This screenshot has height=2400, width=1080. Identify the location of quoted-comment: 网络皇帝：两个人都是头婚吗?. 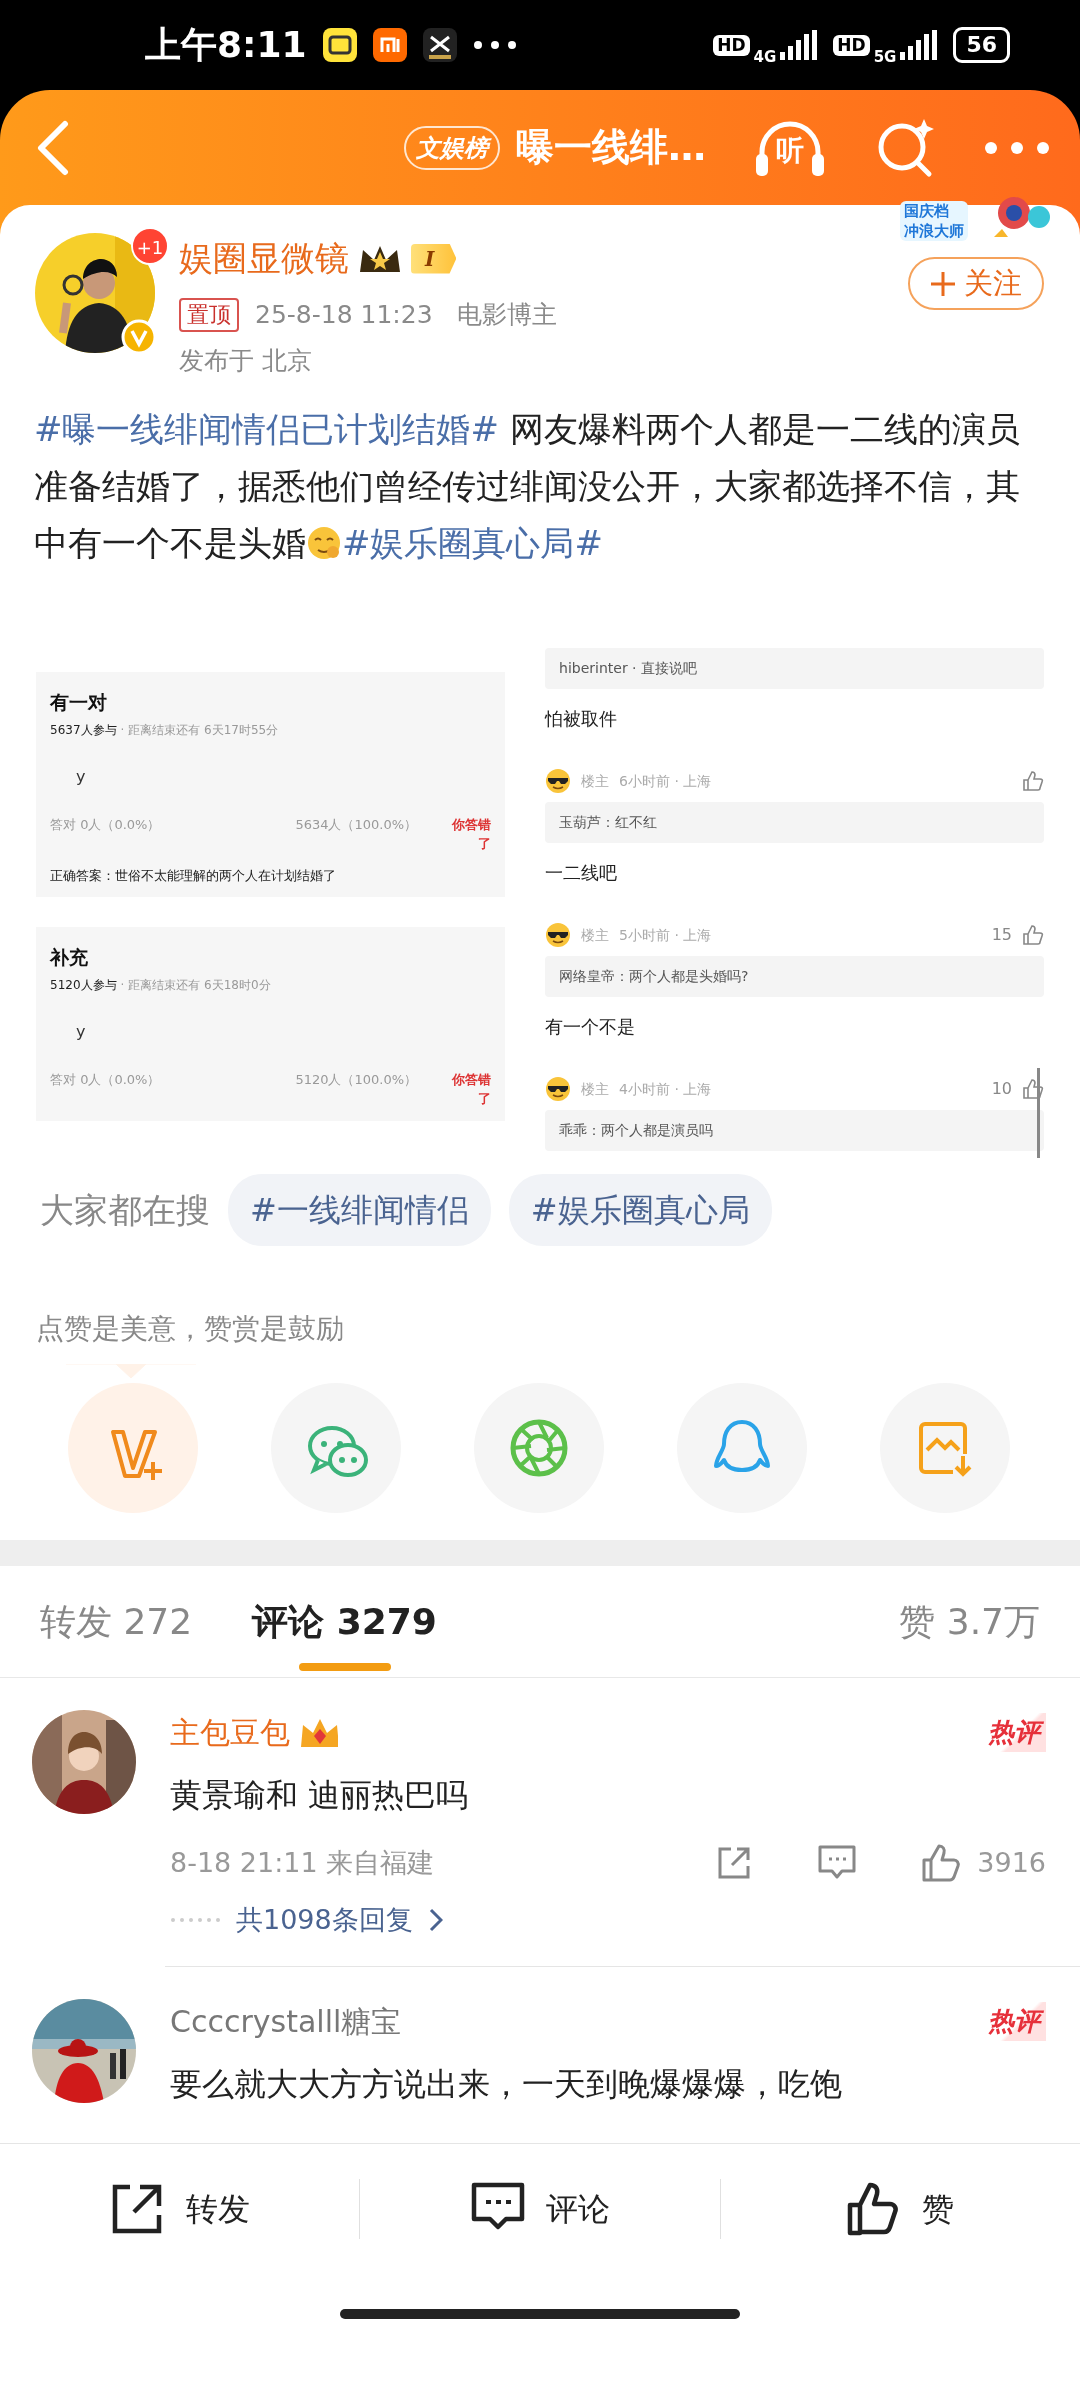
(794, 976).